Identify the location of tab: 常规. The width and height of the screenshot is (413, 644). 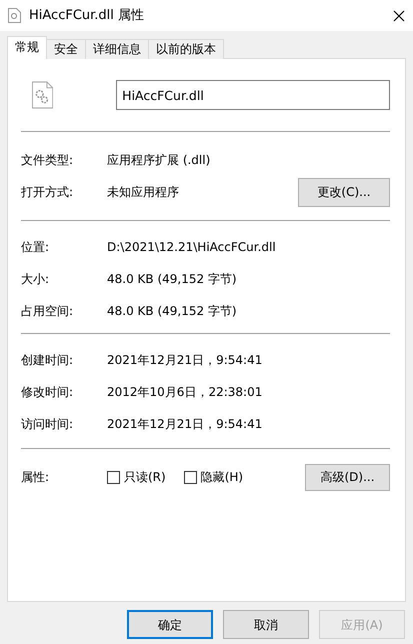
(27, 47).